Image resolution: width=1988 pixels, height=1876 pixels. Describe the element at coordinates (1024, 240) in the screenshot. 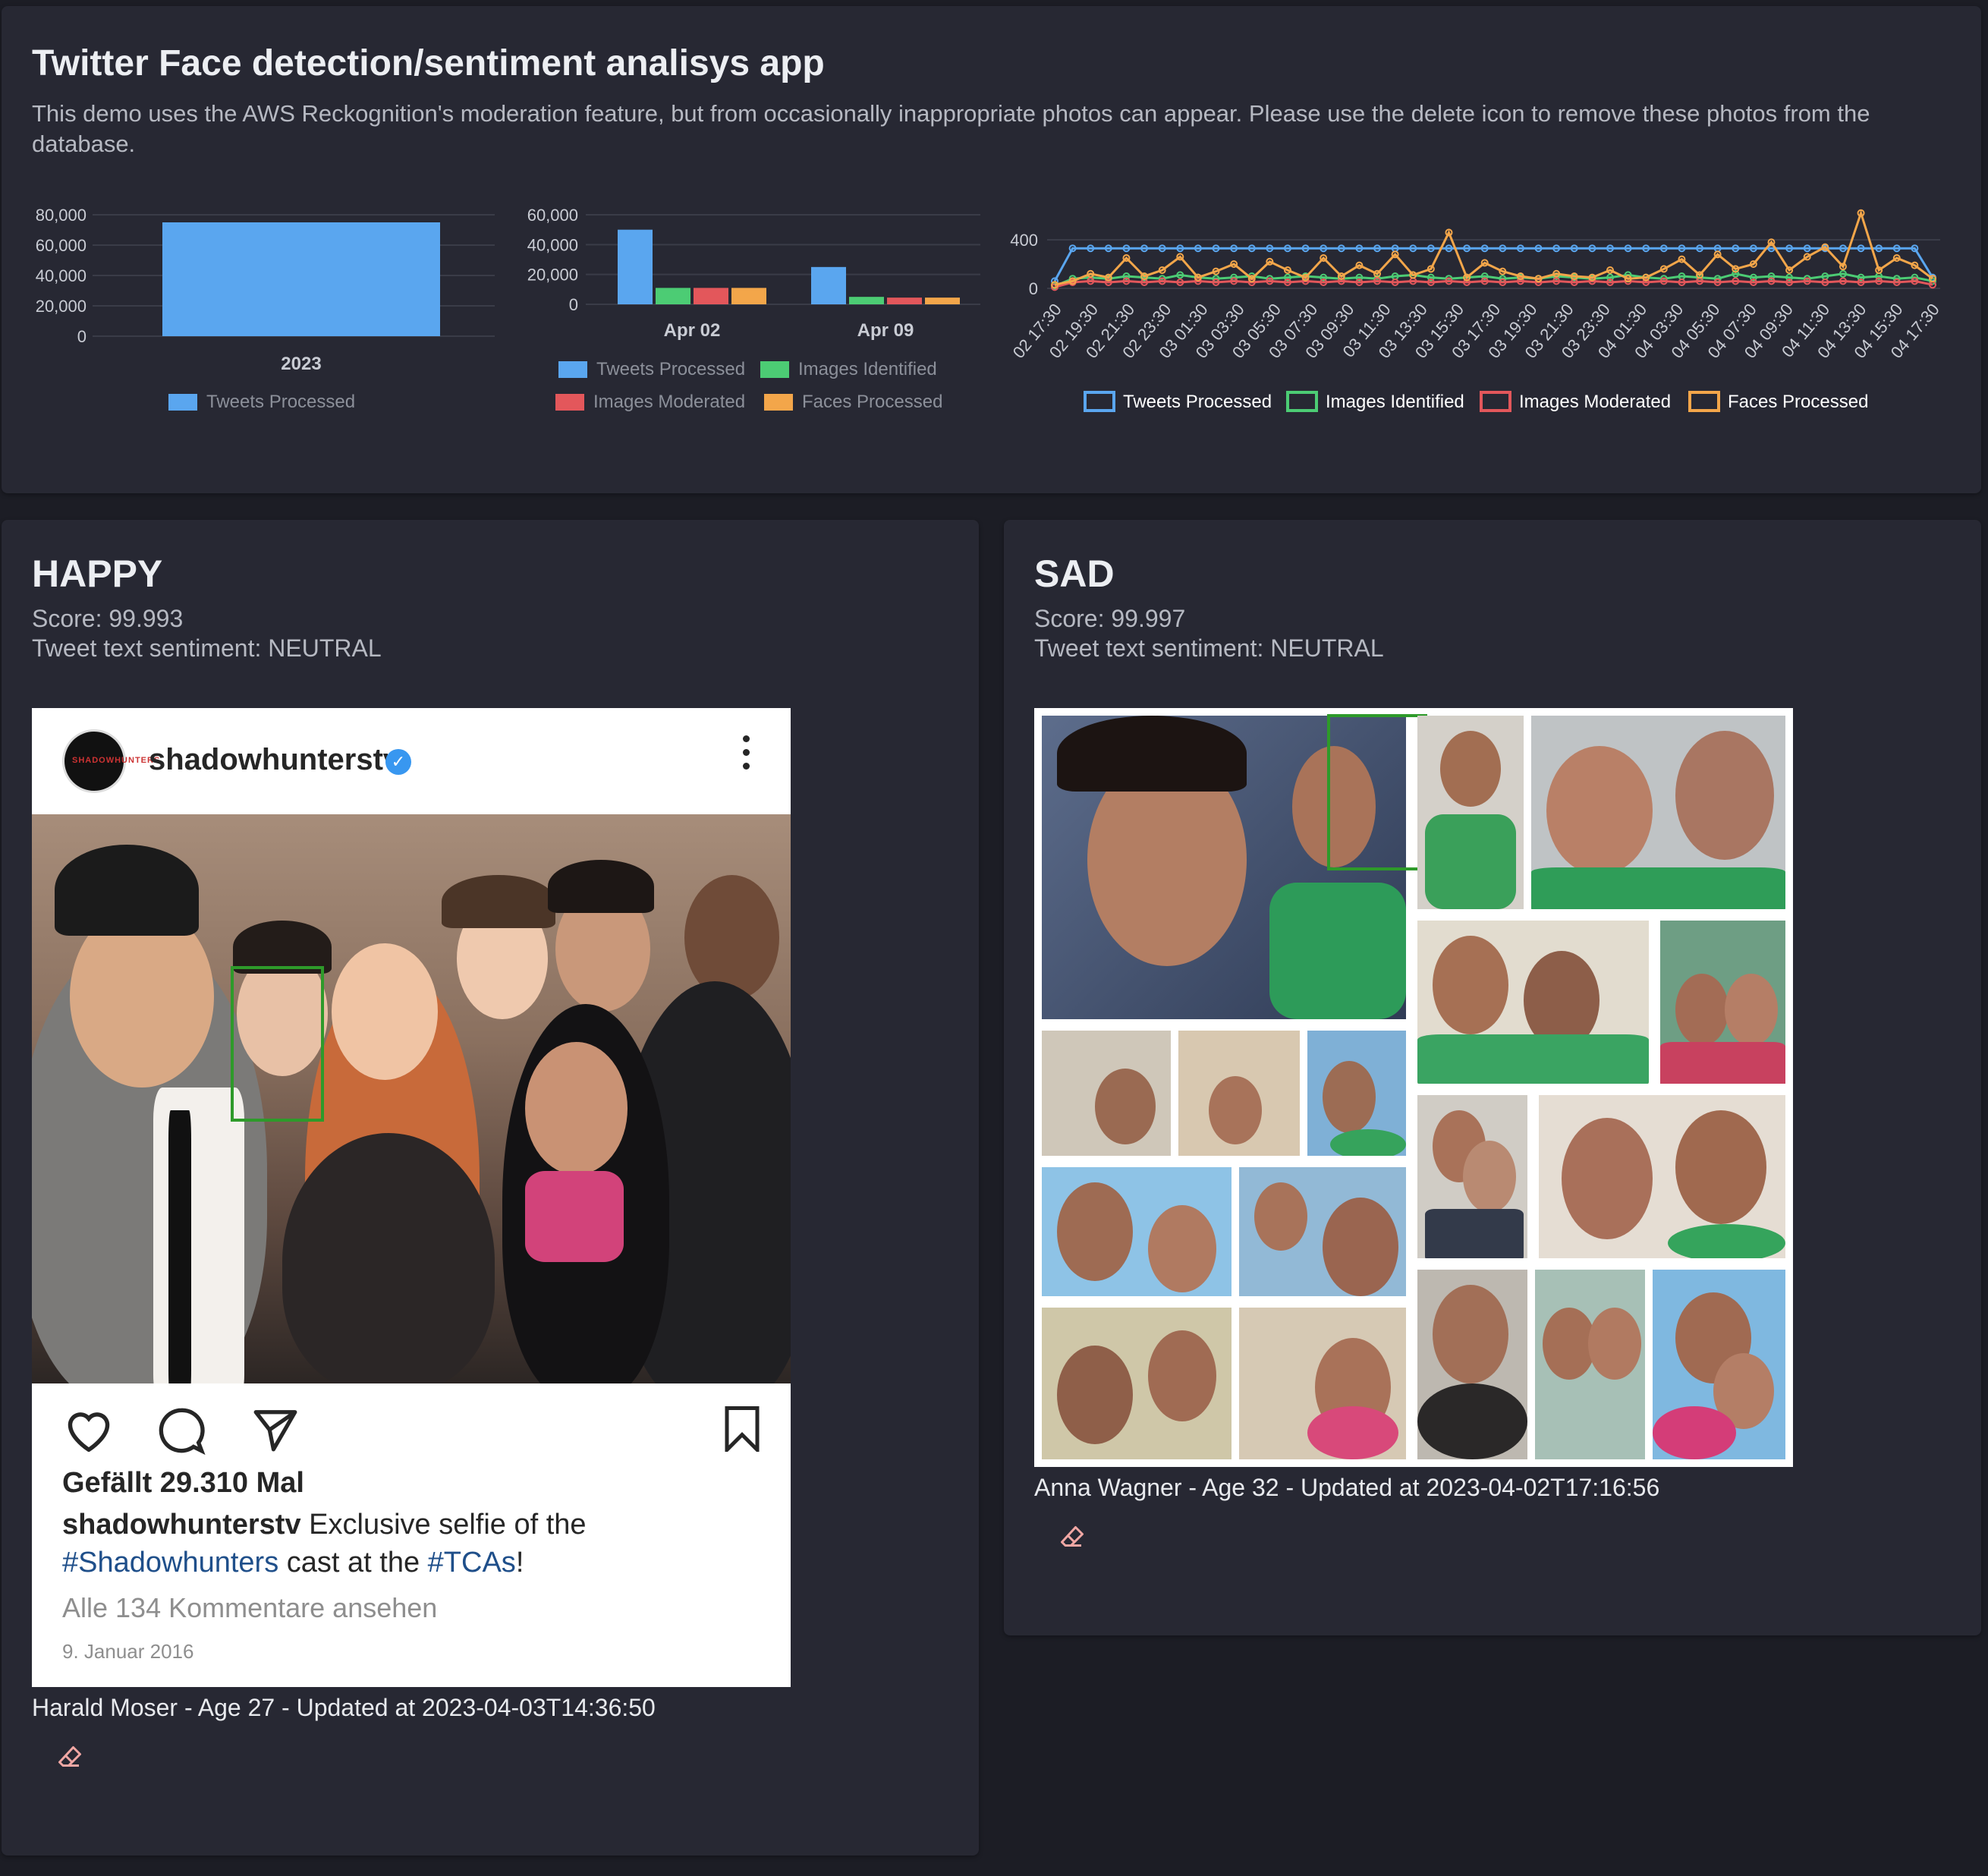

I see `y-tick-label: 400` at that location.